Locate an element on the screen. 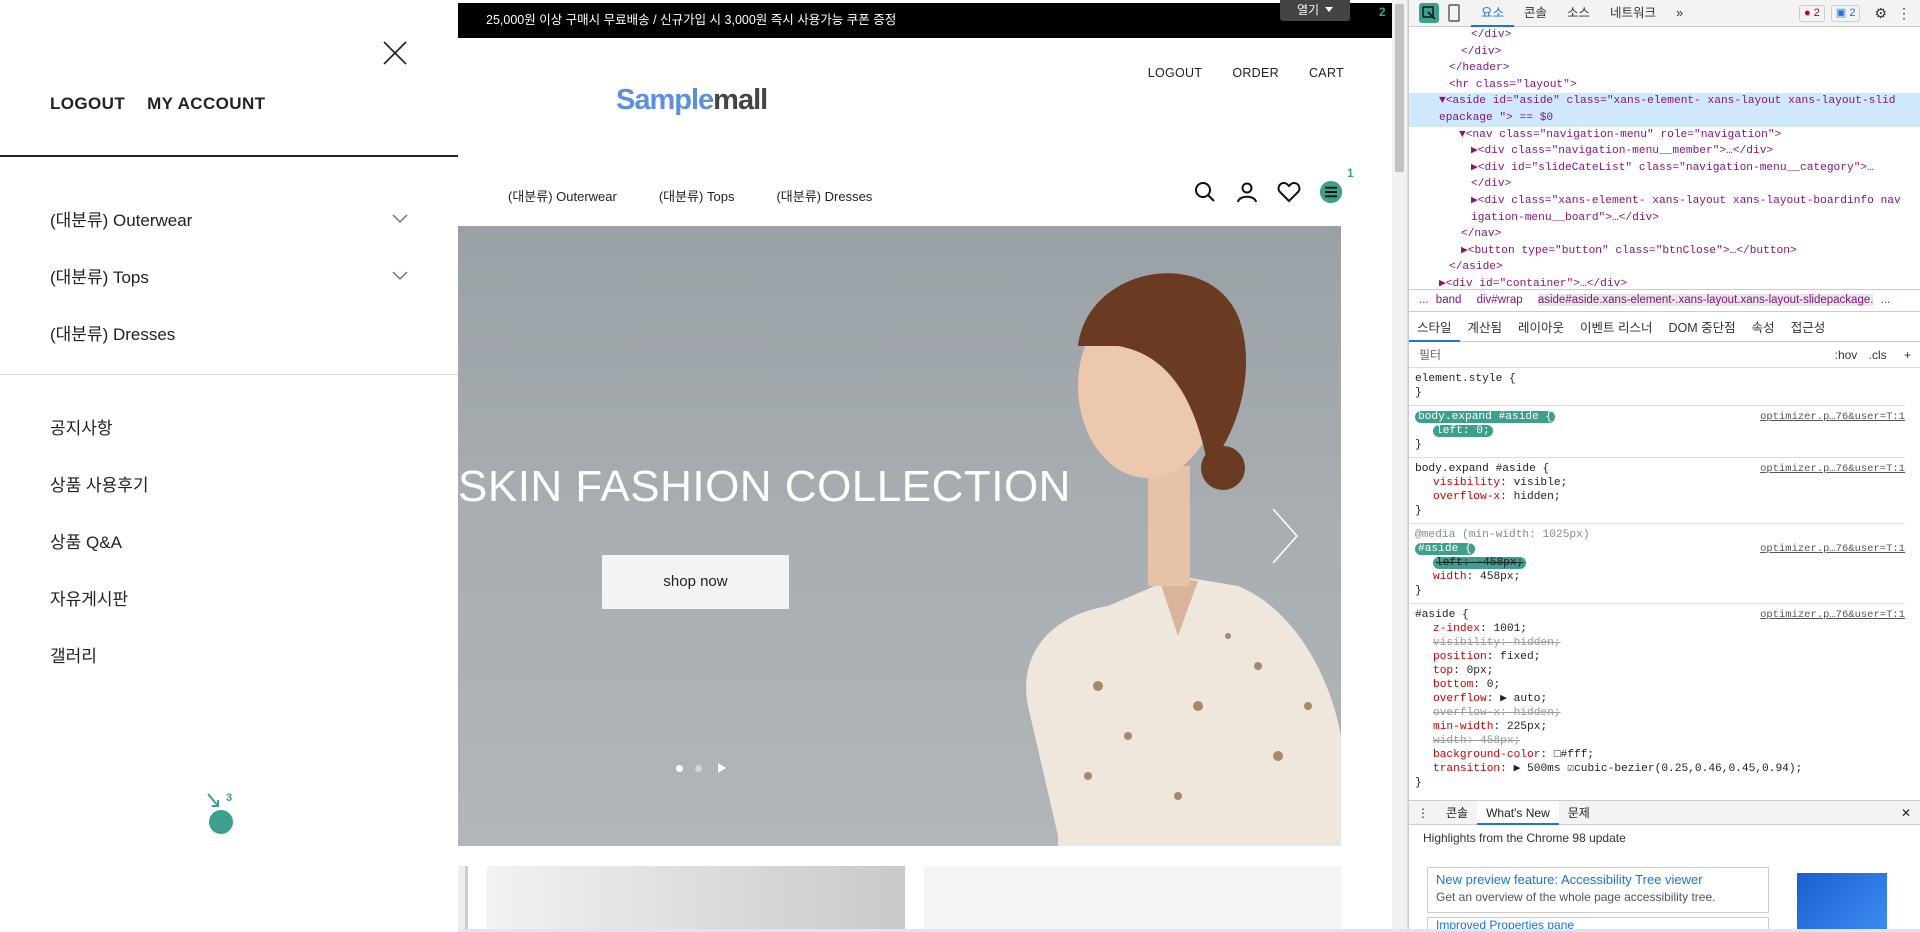 The width and height of the screenshot is (1920, 932). filter-input: 필터 is located at coordinates (1430, 355).